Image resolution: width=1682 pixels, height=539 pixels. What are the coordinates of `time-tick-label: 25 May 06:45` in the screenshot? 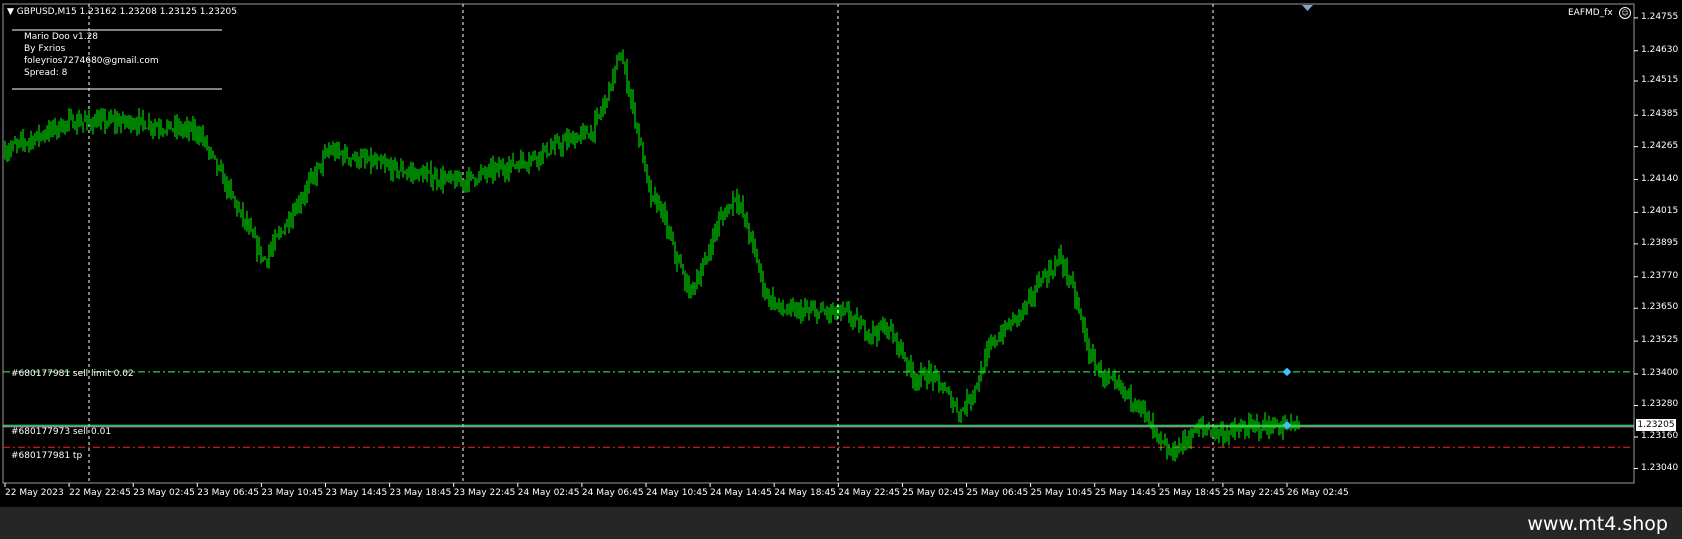 It's located at (997, 493).